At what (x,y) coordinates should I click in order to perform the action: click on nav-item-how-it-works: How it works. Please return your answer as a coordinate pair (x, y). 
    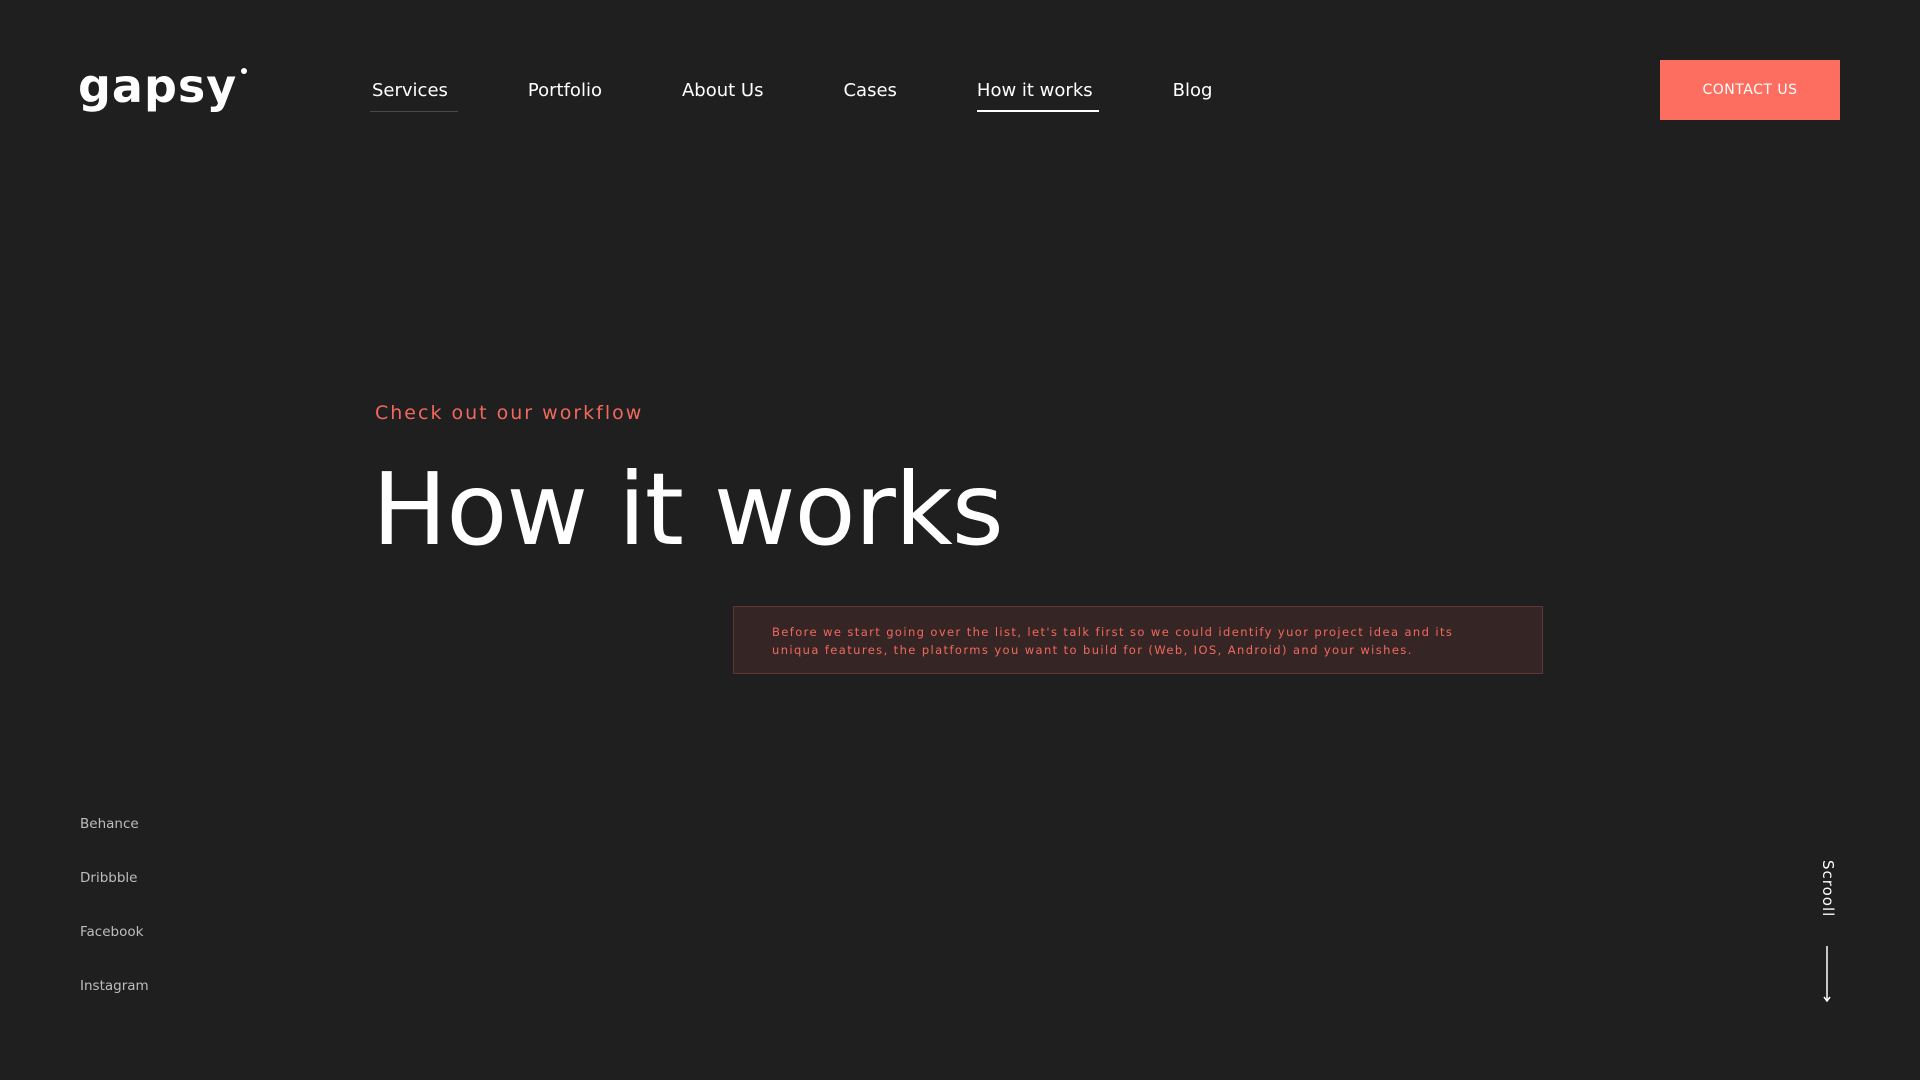
    Looking at the image, I should click on (1037, 95).